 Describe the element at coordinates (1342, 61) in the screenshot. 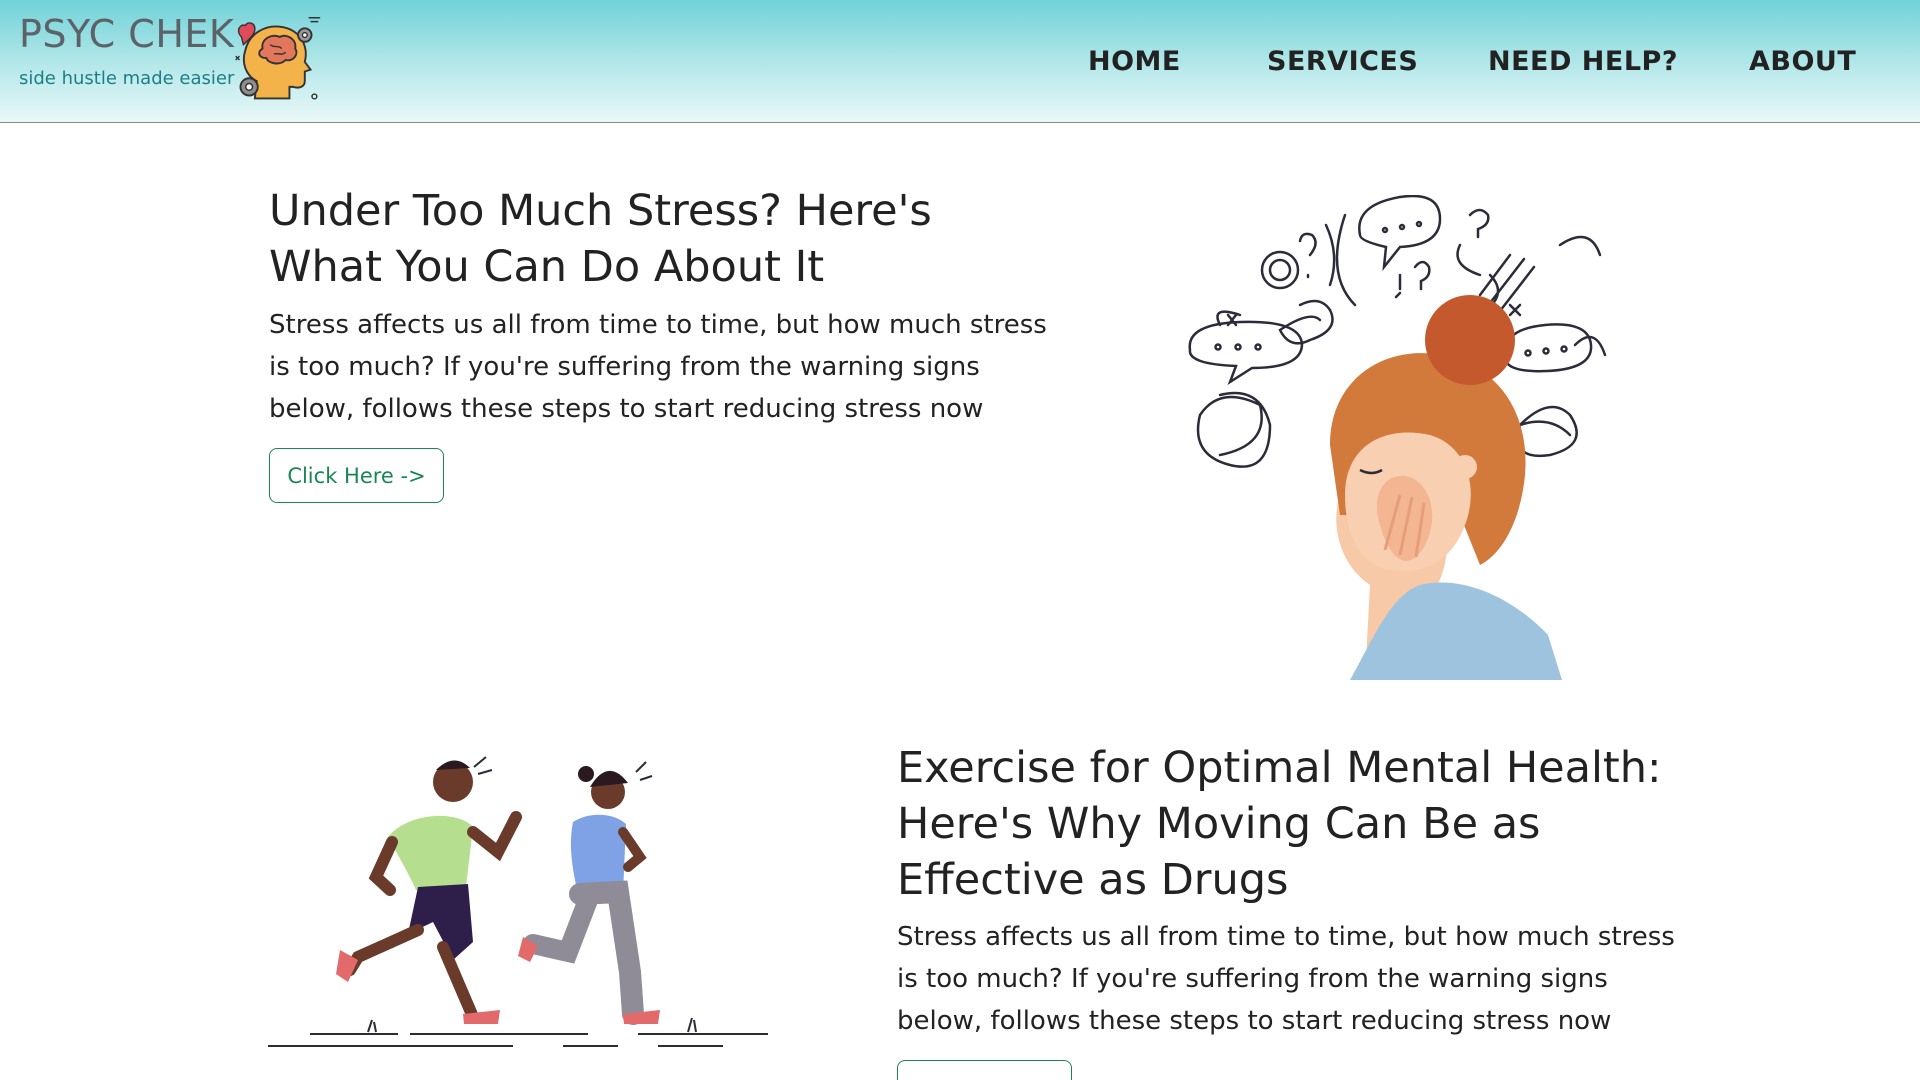

I see `nav-services: SERVICES` at that location.